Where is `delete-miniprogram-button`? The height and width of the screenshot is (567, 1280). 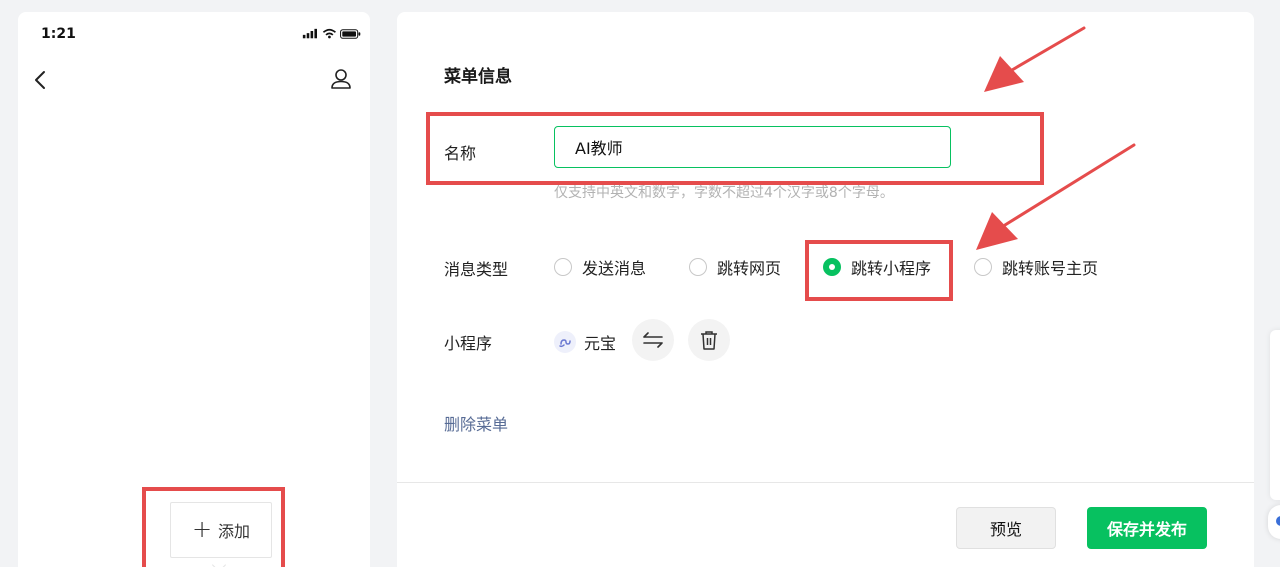
delete-miniprogram-button is located at coordinates (709, 340).